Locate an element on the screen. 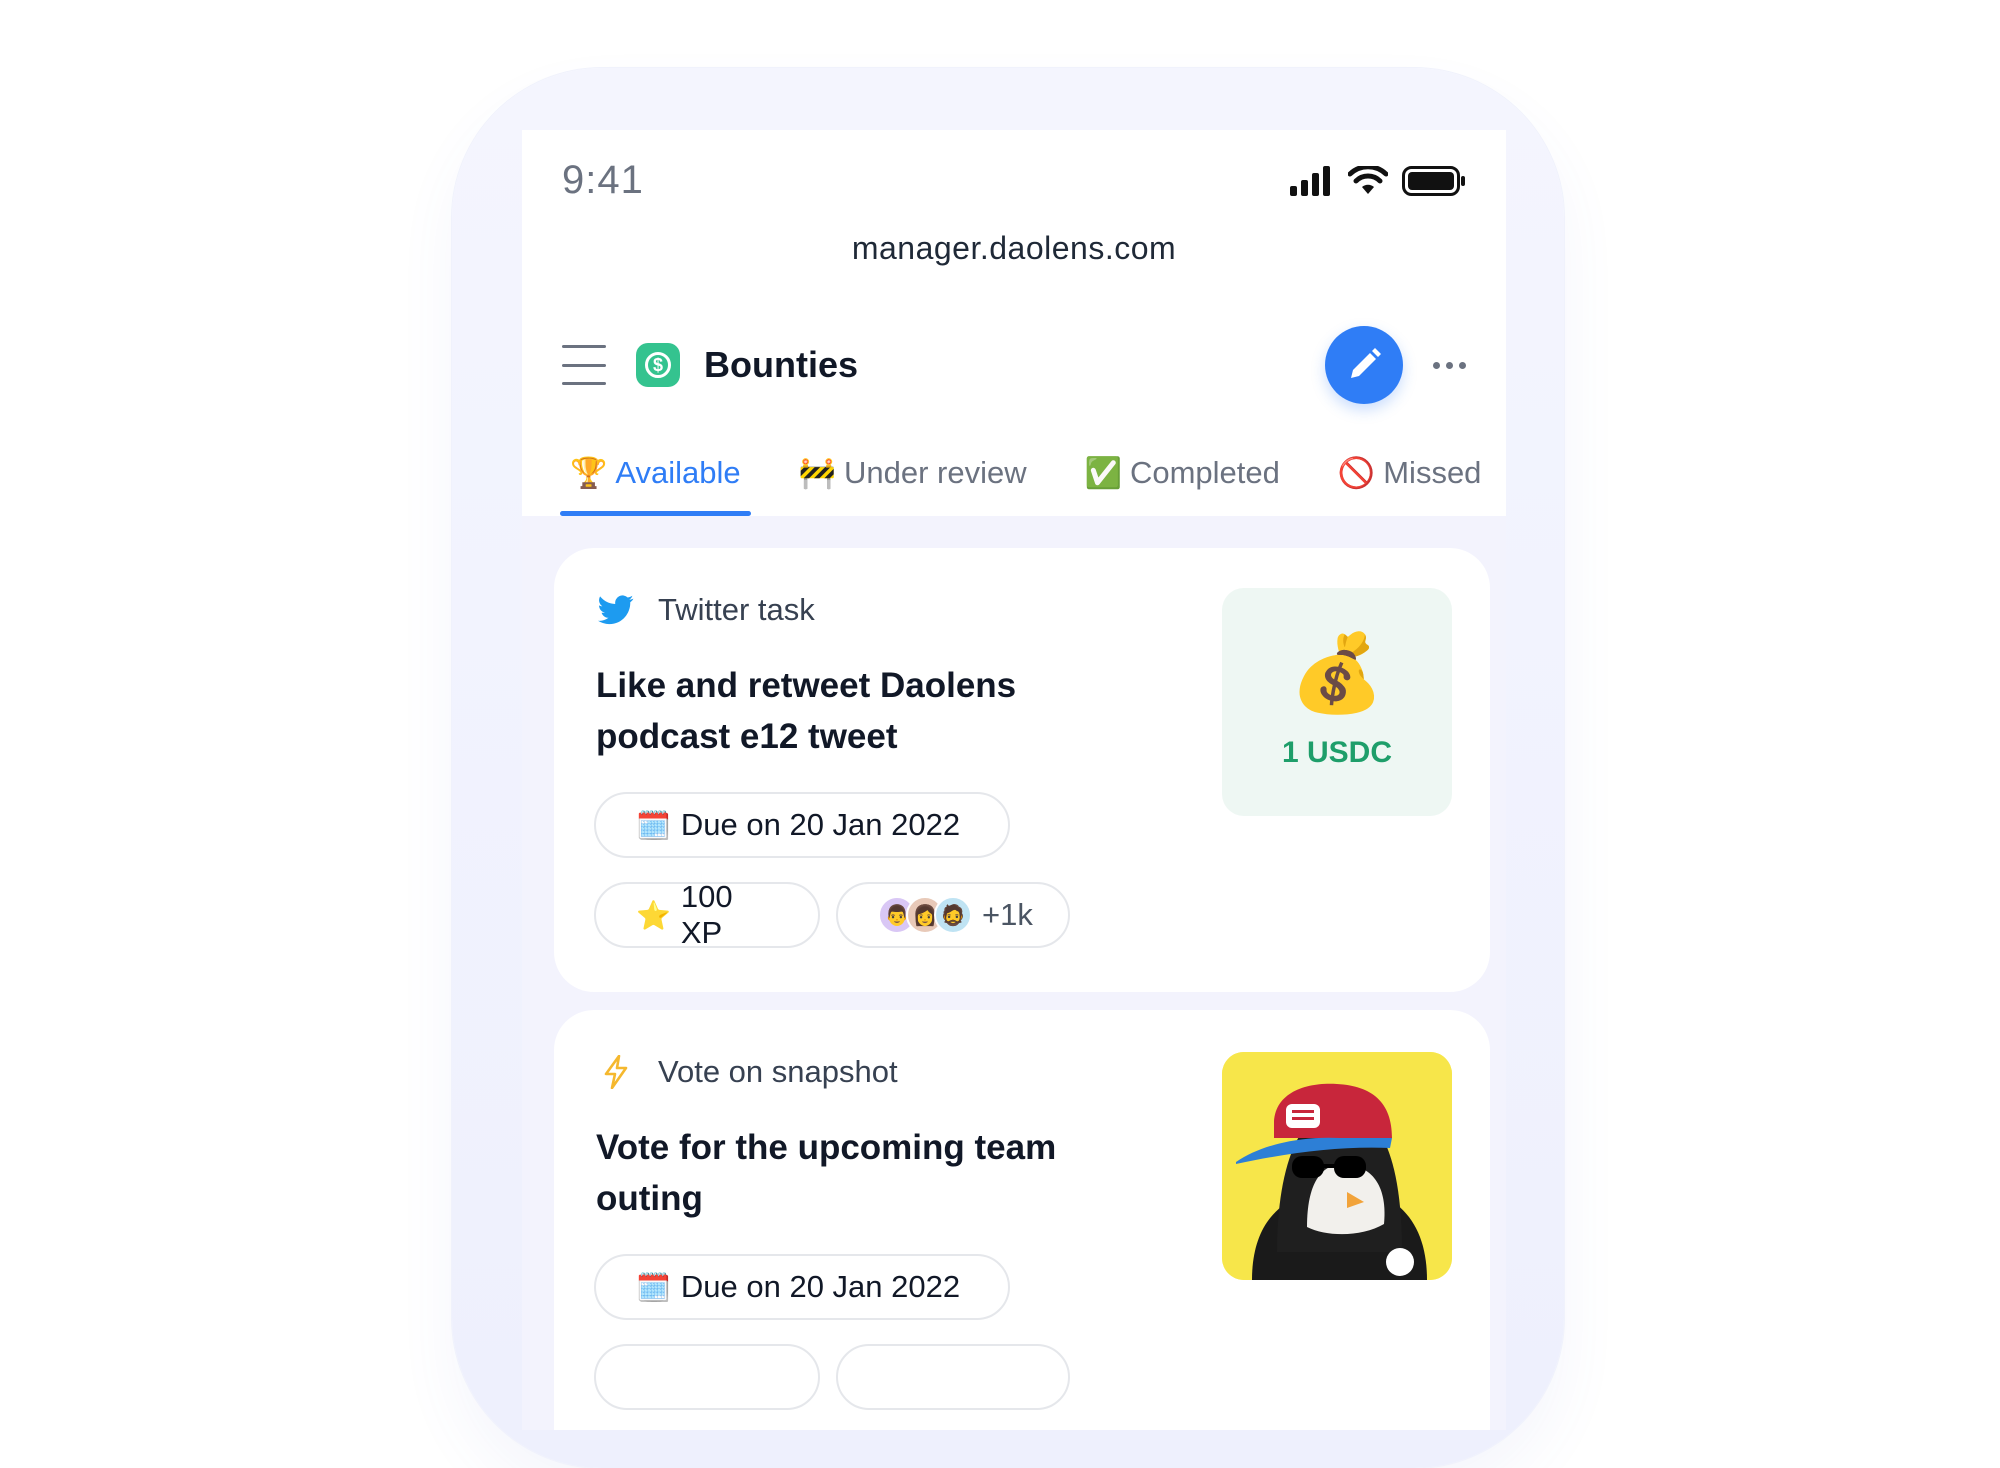  battery-icon is located at coordinates (1433, 181).